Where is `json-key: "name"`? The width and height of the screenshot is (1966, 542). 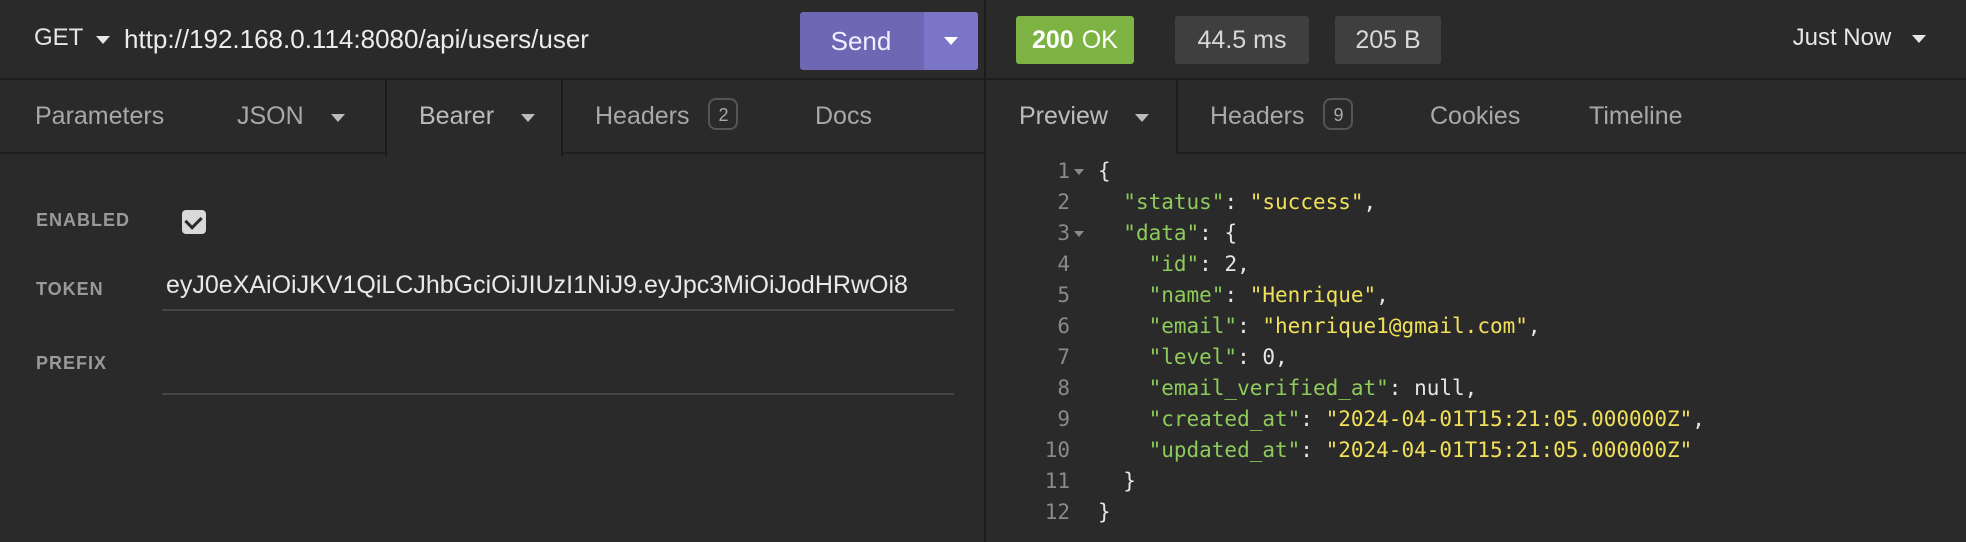 json-key: "name" is located at coordinates (1186, 295).